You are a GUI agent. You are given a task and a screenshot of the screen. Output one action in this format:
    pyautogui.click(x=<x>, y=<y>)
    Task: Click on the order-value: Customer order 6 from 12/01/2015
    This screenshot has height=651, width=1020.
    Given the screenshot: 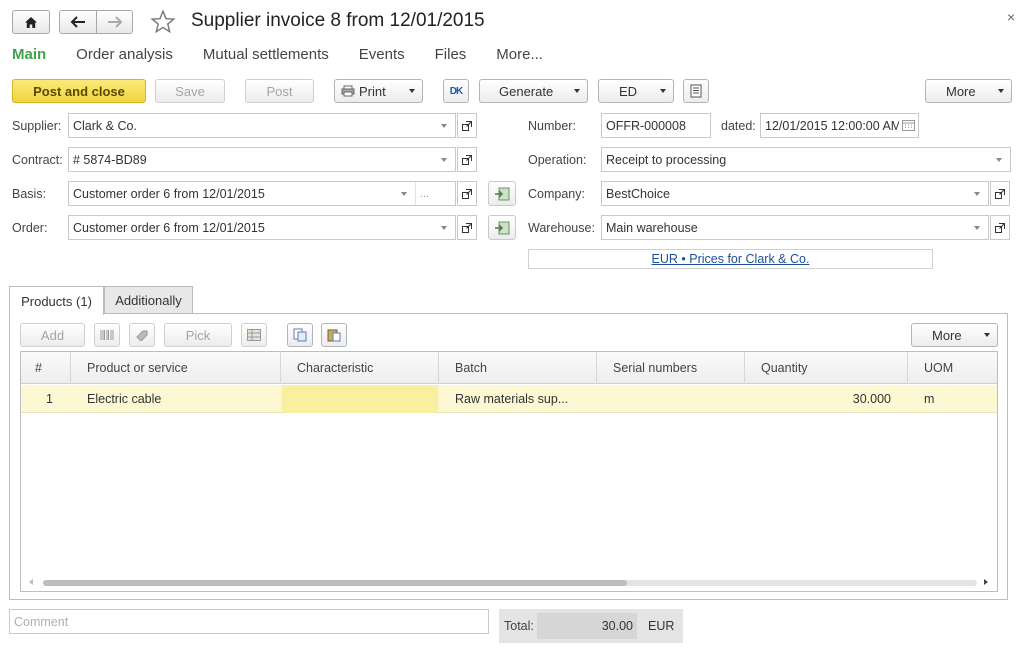 What is the action you would take?
    pyautogui.click(x=169, y=227)
    